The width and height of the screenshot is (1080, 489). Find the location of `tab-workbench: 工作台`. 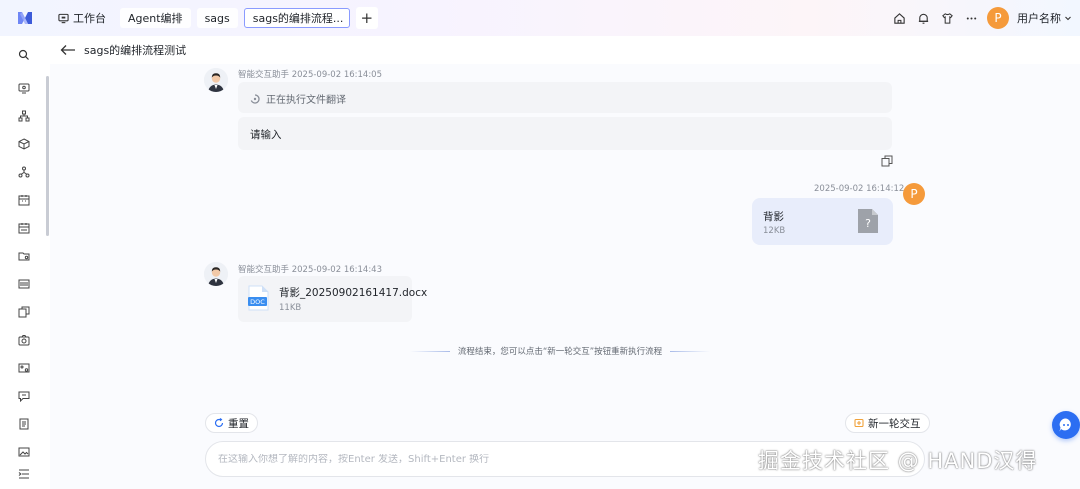

tab-workbench: 工作台 is located at coordinates (82, 18).